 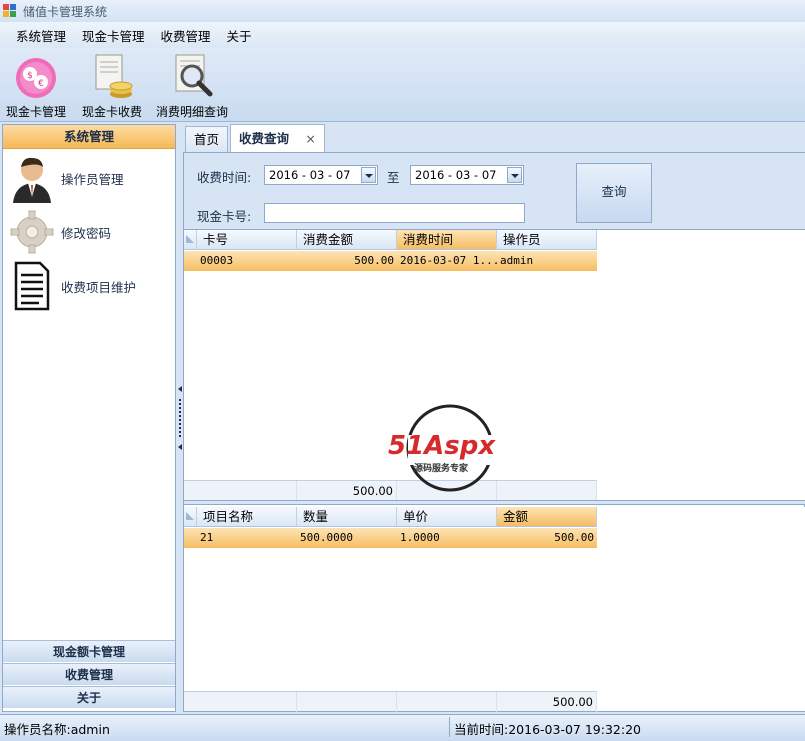 I want to click on toolbar-cash-card-label: 现金卡管理, so click(x=36, y=112).